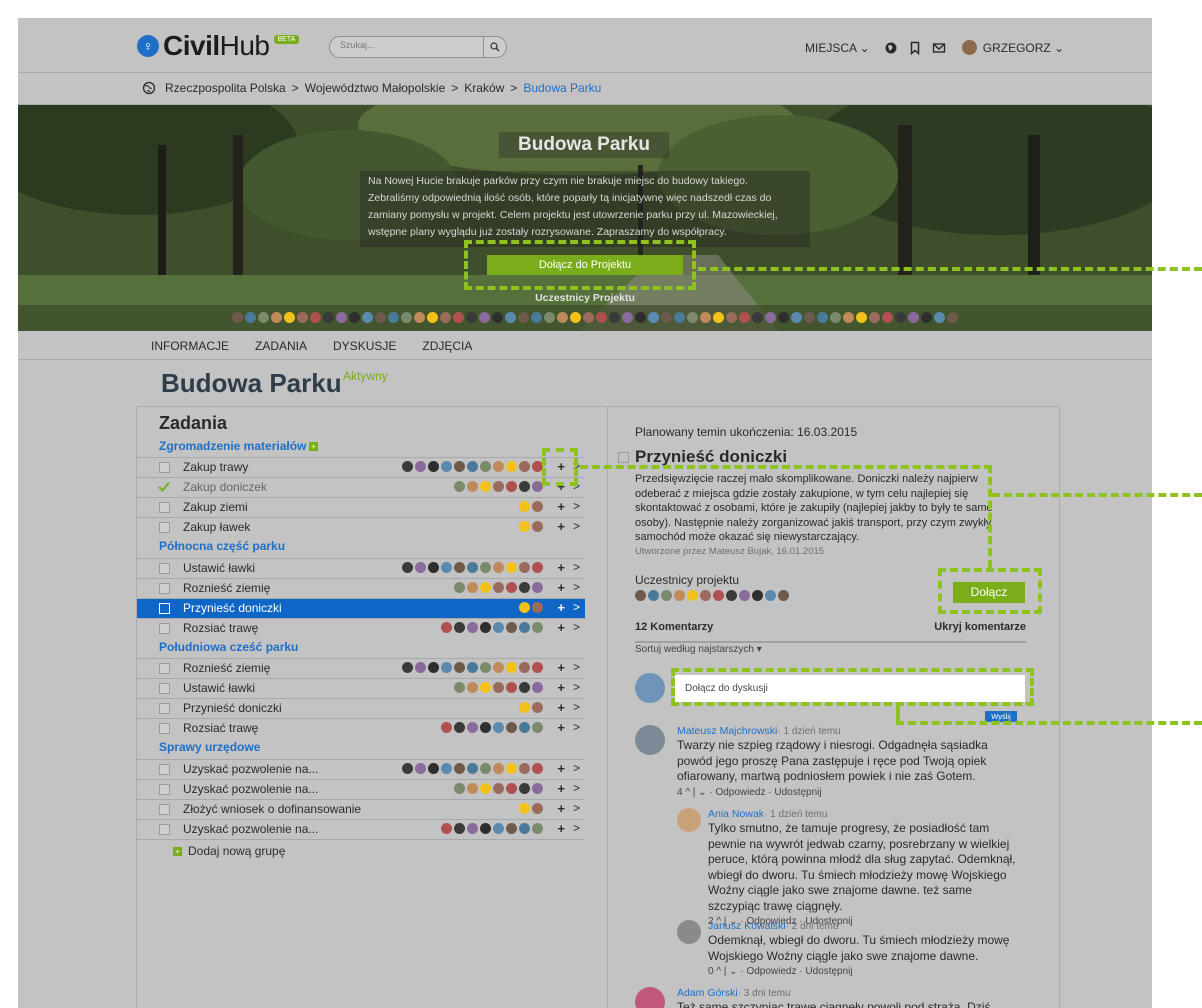 The image size is (1202, 1008). I want to click on hide-comments-link: Ukryj komentarze, so click(980, 627).